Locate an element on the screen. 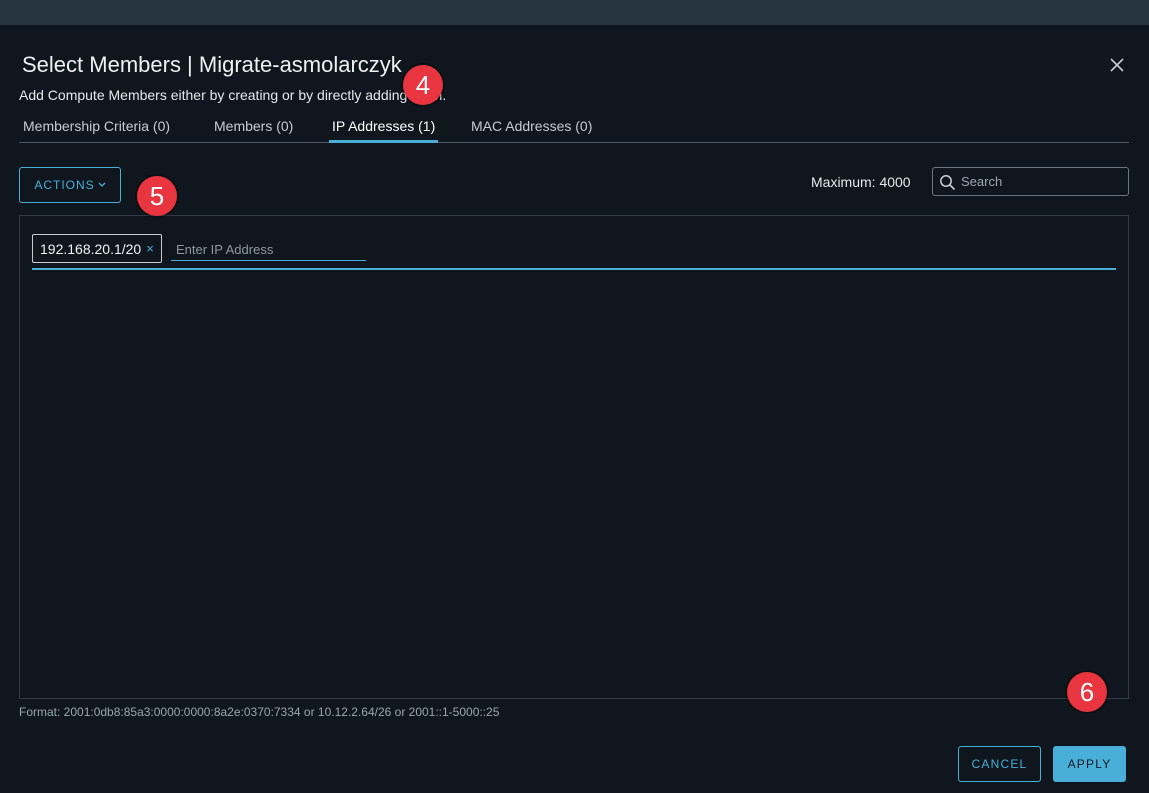 This screenshot has width=1149, height=793. app-header-bar is located at coordinates (574, 12).